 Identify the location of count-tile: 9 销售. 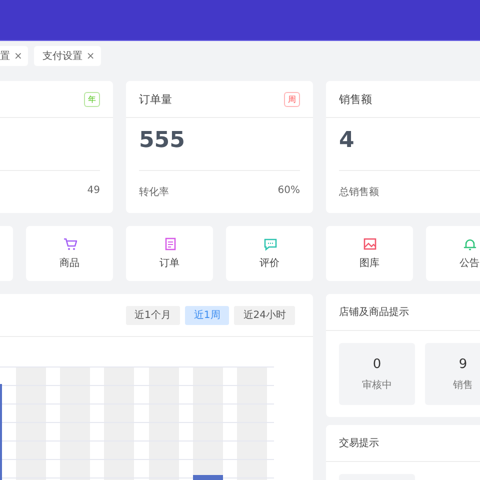
(452, 374).